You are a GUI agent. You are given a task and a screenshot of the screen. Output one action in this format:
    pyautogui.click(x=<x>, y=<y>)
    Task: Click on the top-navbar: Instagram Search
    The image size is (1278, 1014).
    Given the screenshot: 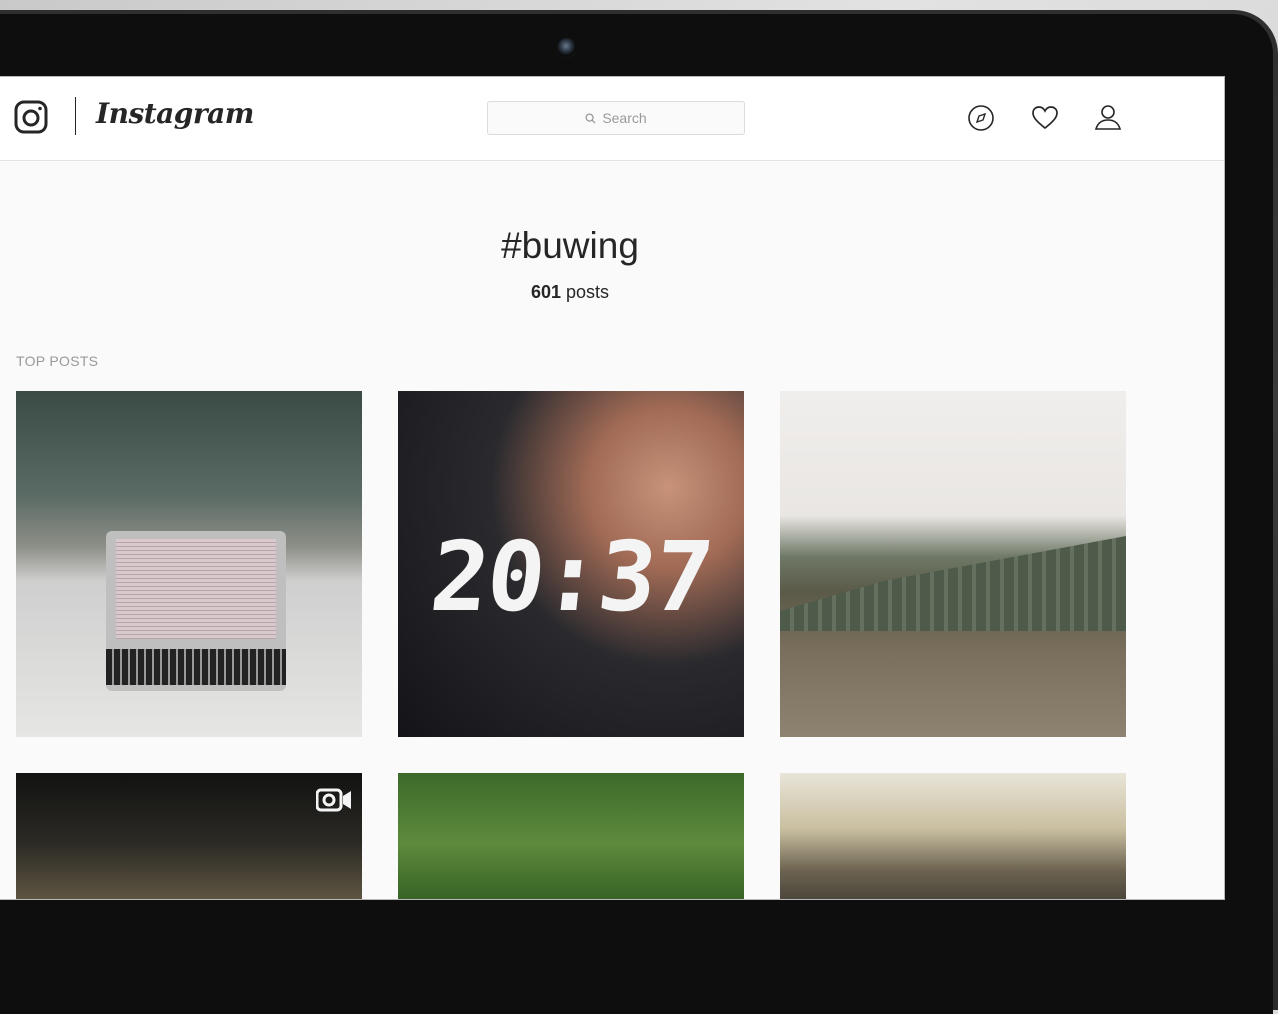 What is the action you would take?
    pyautogui.click(x=612, y=119)
    